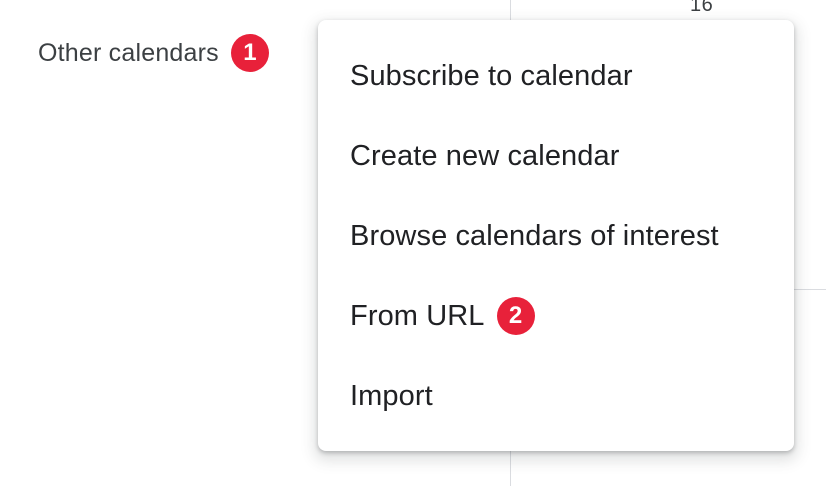  What do you see at coordinates (808, 289) in the screenshot?
I see `calendar-grid-horizontal-line` at bounding box center [808, 289].